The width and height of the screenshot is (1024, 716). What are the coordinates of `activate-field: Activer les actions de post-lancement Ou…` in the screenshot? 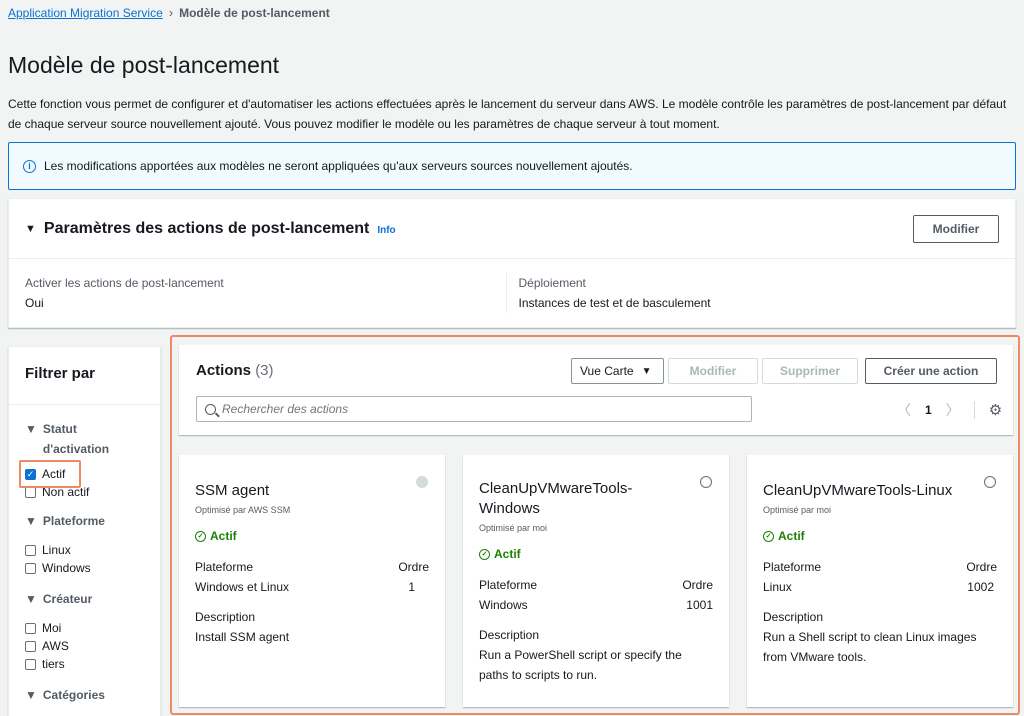 It's located at (265, 293).